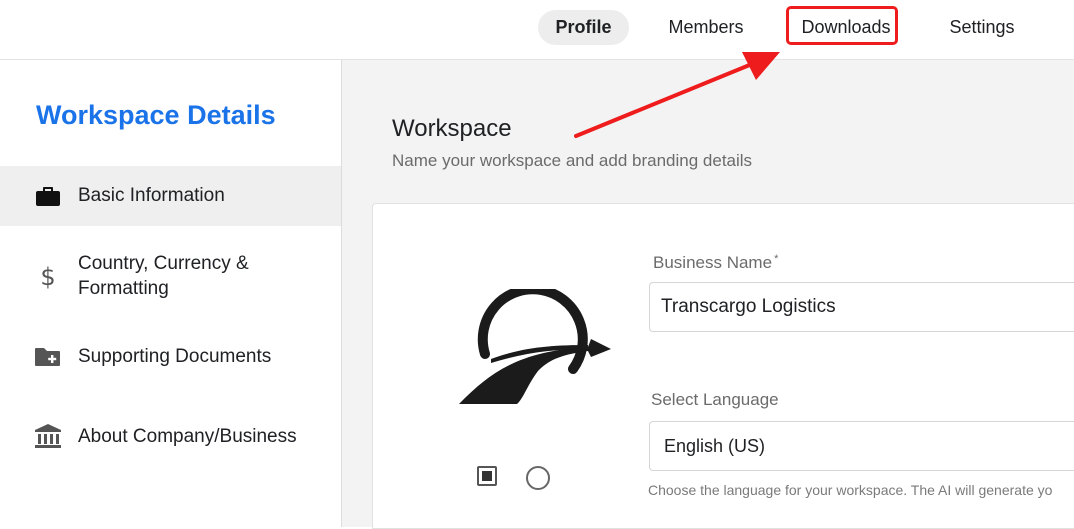 Image resolution: width=1074 pixels, height=529 pixels. I want to click on sidebar-item-label-line2: Formatting, so click(123, 288).